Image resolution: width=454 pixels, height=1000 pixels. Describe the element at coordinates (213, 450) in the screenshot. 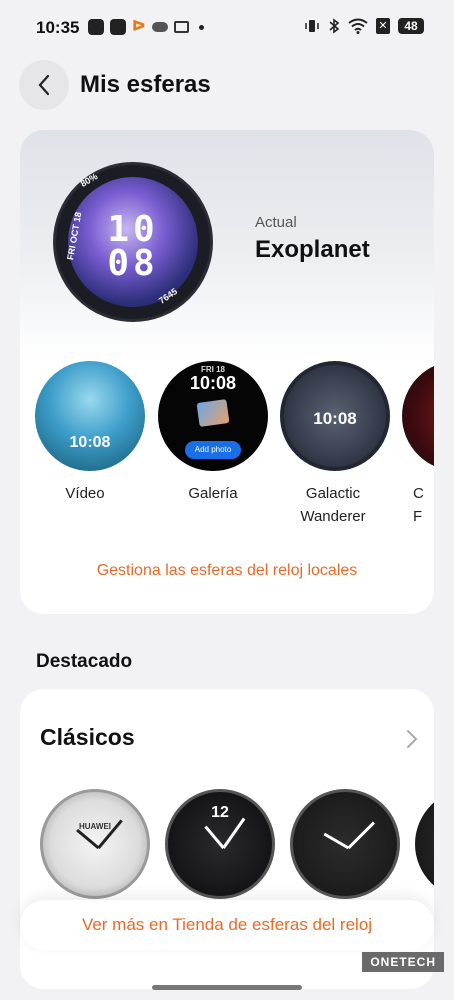

I see `add-photo-button: Add photo` at that location.